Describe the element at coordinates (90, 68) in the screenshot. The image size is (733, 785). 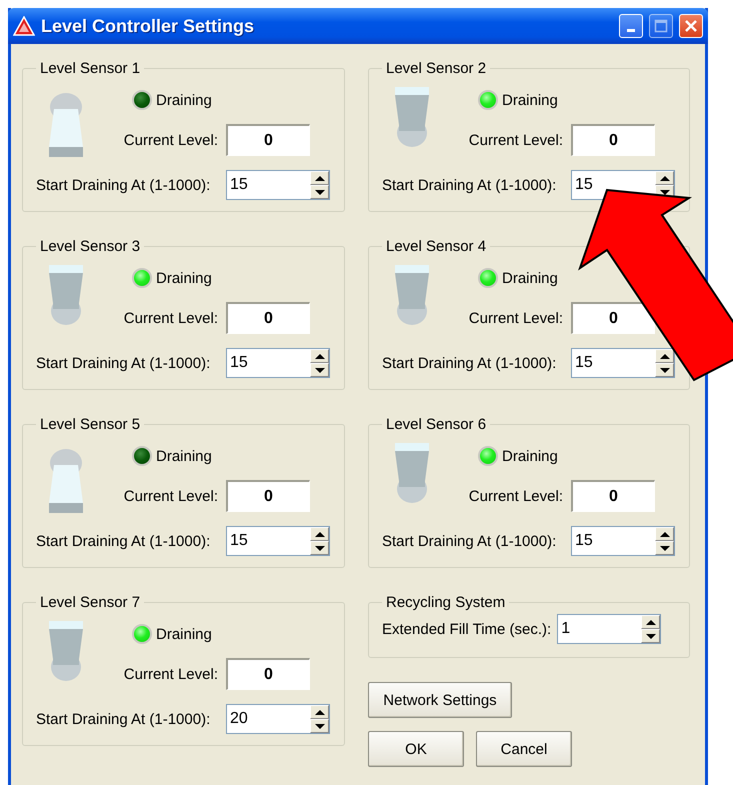
I see `group-title: Level Sensor 1` at that location.